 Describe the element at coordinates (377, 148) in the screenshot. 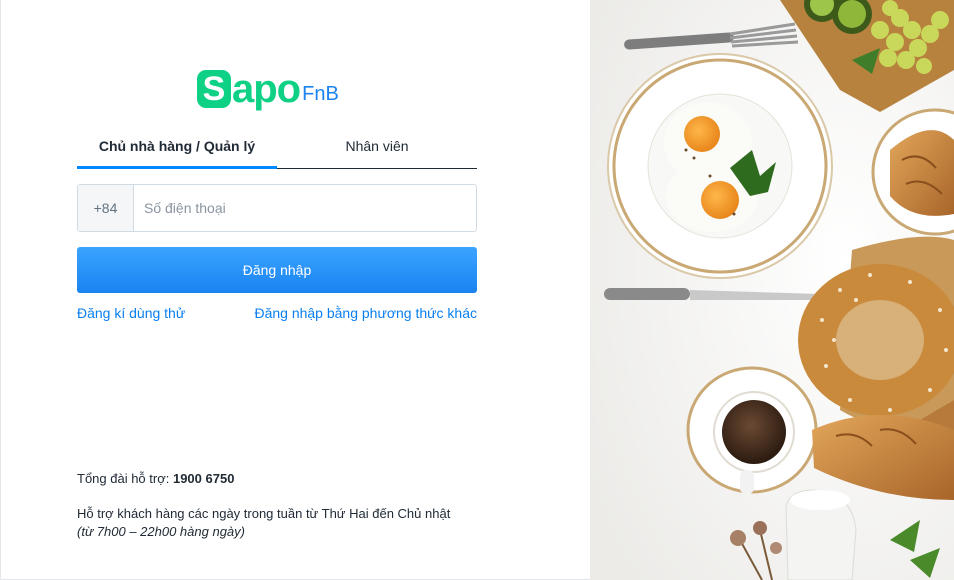

I see `tab-staff: Nhân viên` at that location.